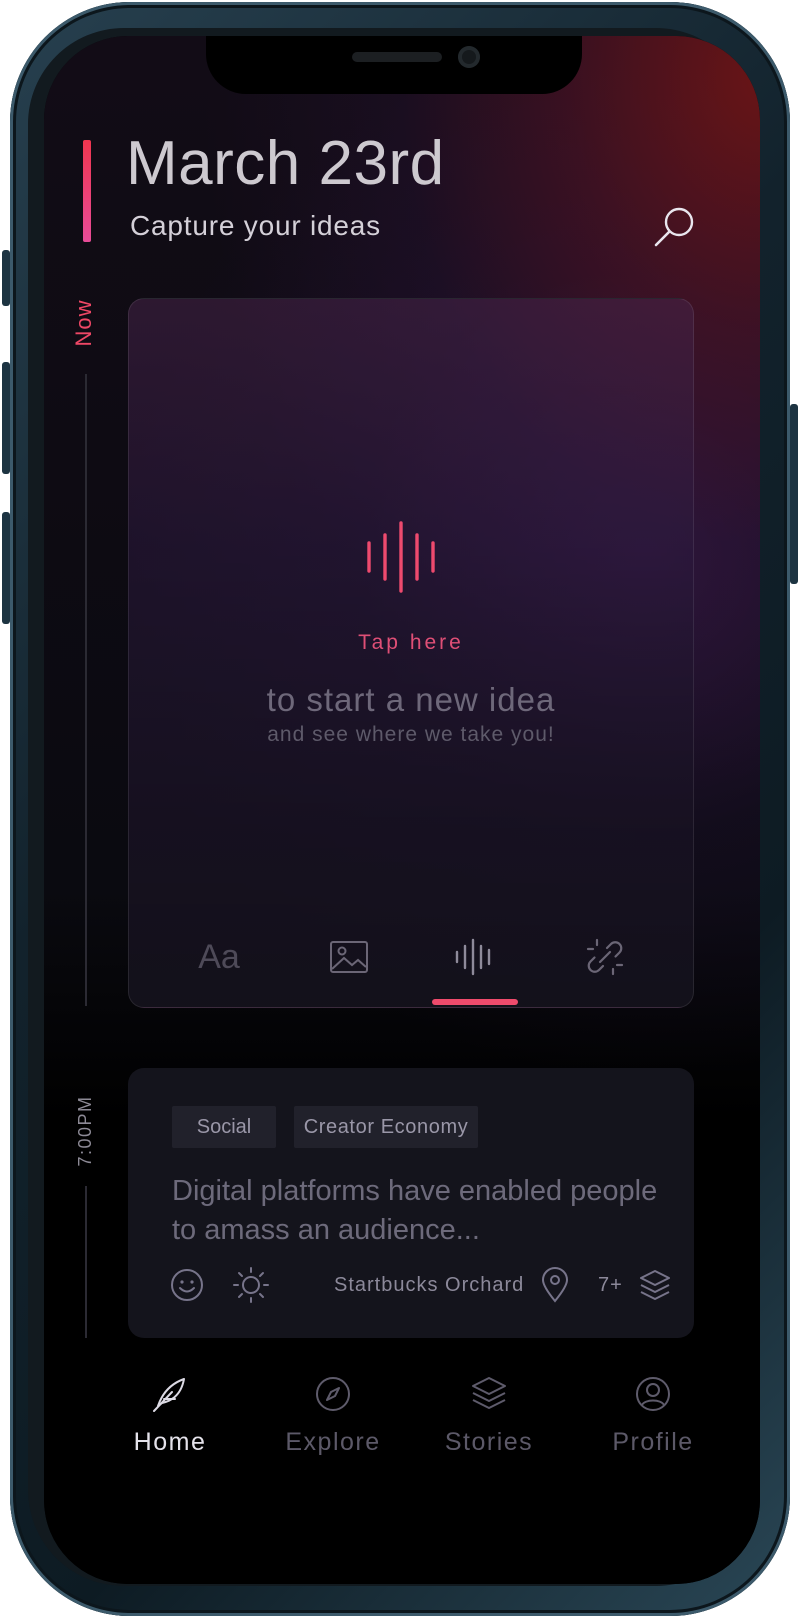 This screenshot has height=1619, width=800. I want to click on text-type-button: Aa, so click(219, 957).